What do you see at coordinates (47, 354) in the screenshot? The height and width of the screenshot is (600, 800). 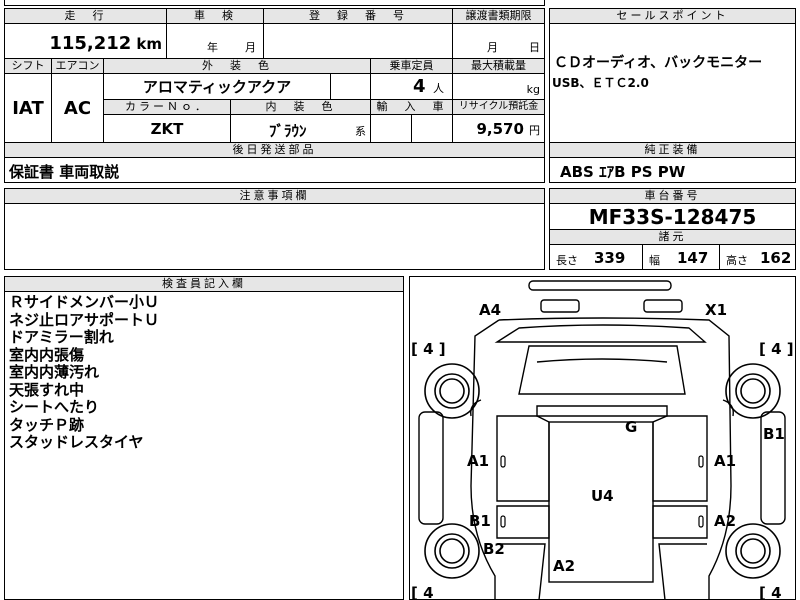 I see `inspector-line: 室内内張傷` at bounding box center [47, 354].